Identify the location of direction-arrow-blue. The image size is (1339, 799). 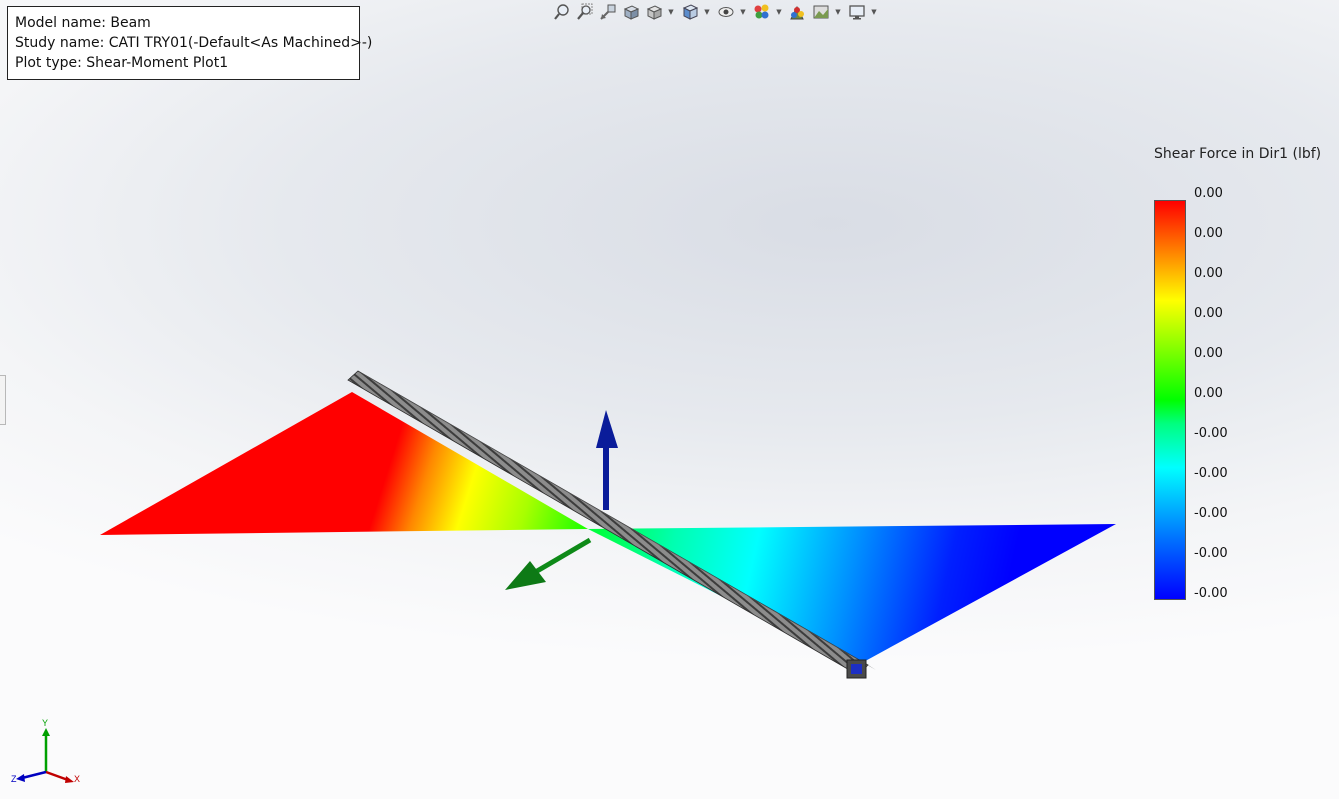
(607, 460).